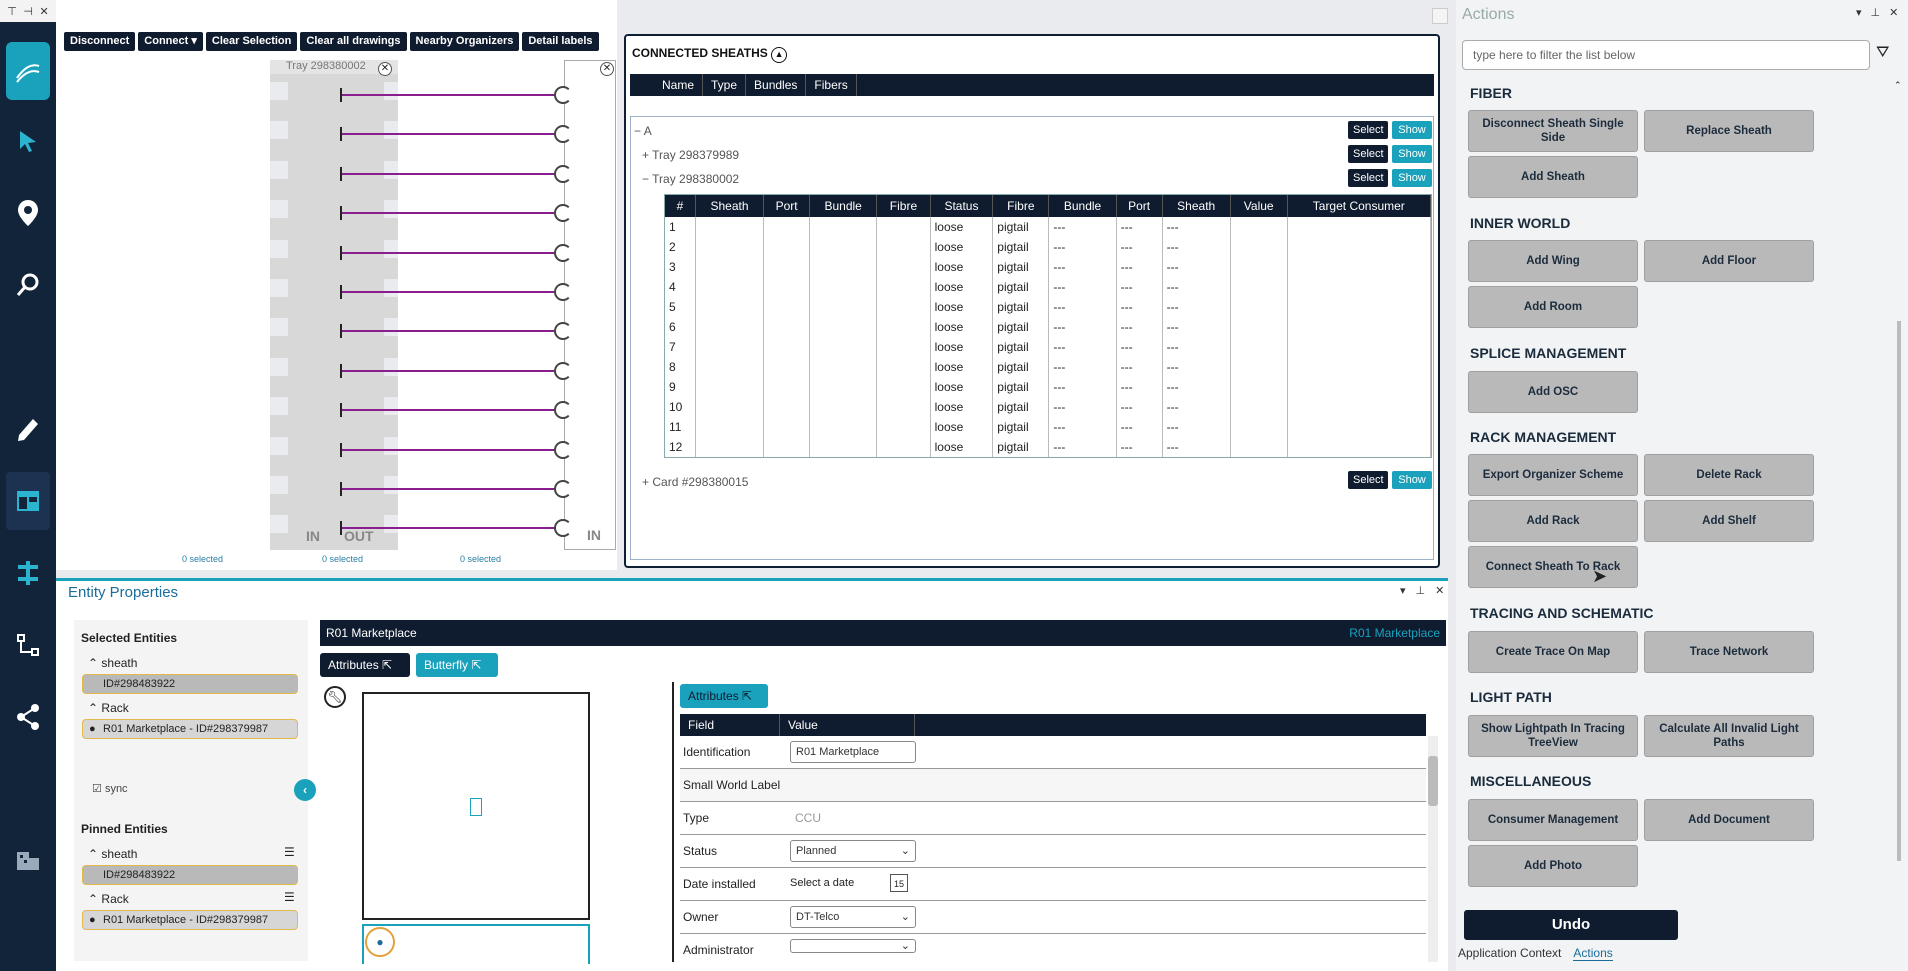 The width and height of the screenshot is (1908, 971). Describe the element at coordinates (1729, 652) in the screenshot. I see `trace-network-button: Trace Network` at that location.